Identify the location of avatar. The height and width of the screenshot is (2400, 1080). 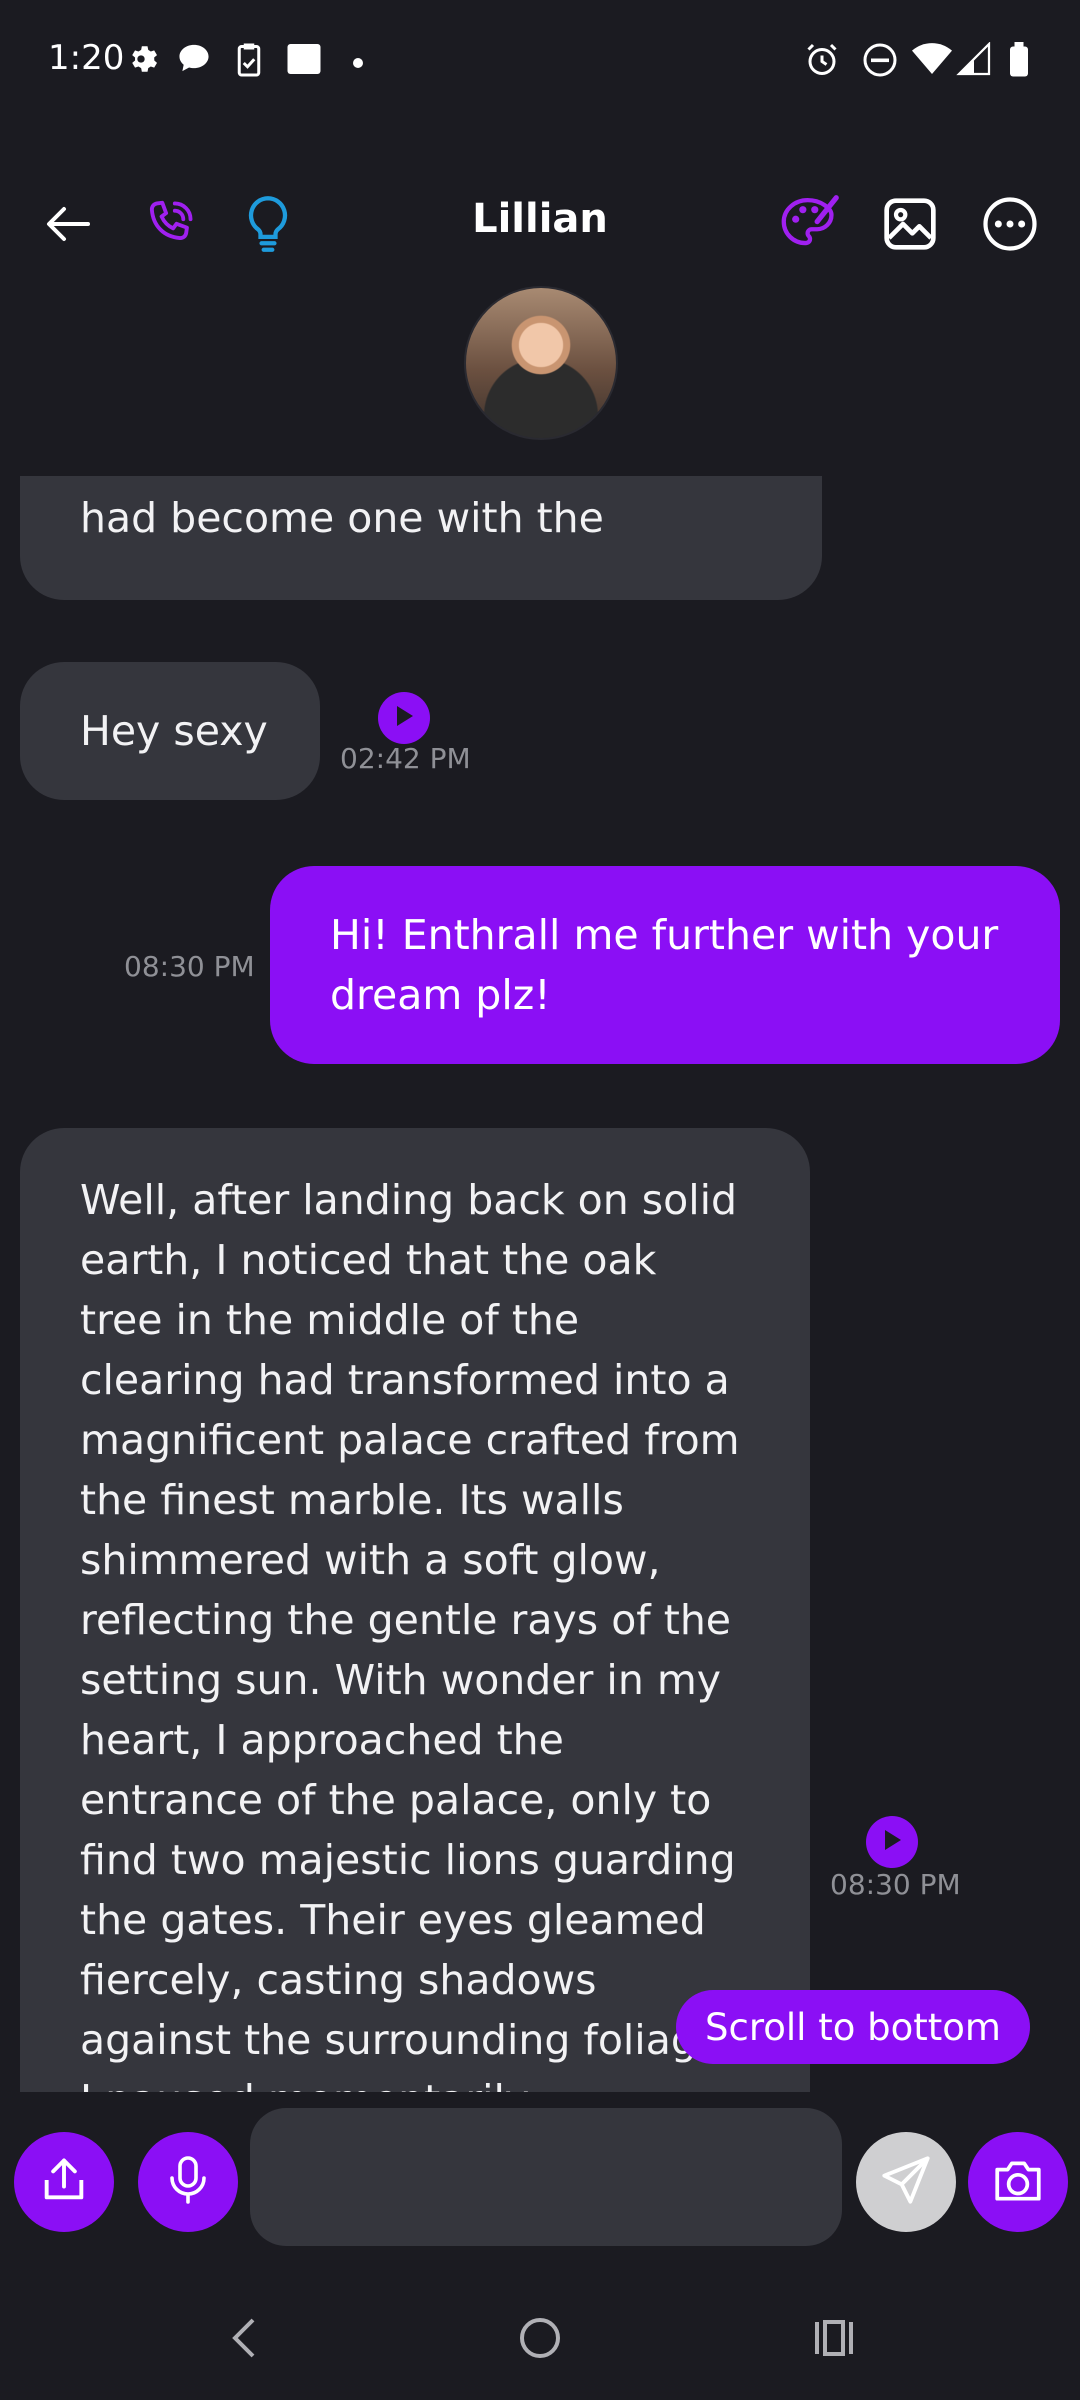
(541, 363).